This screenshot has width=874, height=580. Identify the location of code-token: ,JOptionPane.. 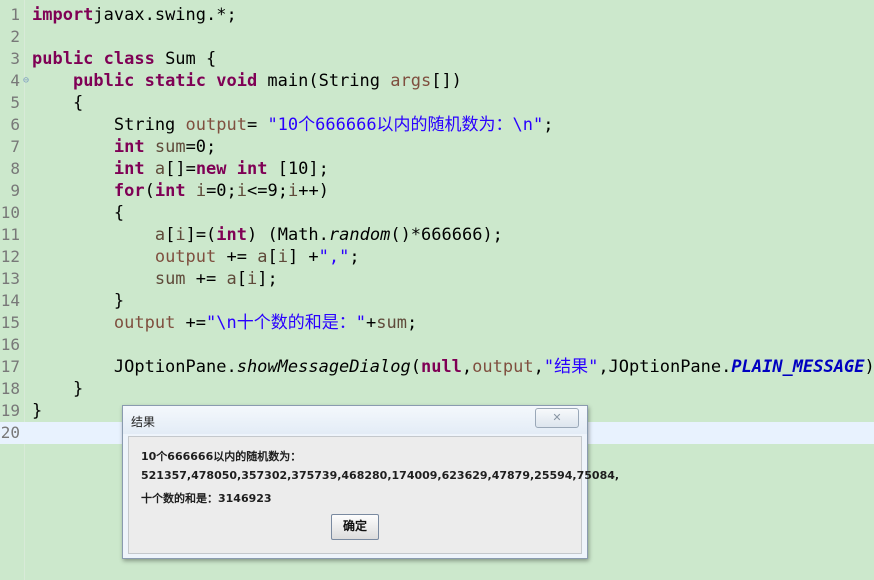
(665, 367).